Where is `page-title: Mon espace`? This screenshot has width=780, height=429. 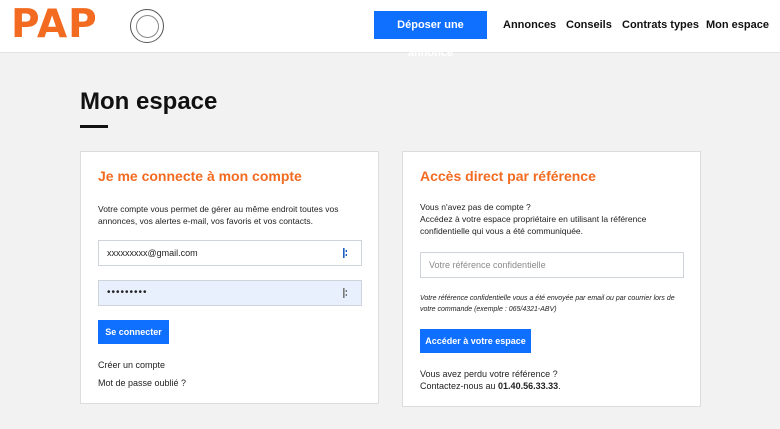 page-title: Mon espace is located at coordinates (149, 101).